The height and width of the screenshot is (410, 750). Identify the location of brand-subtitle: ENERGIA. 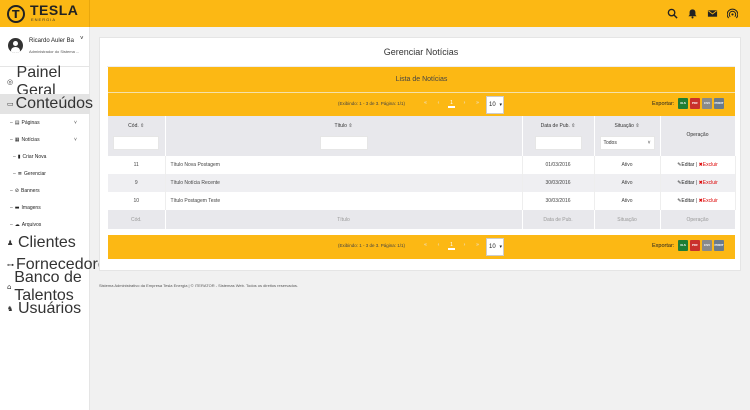
(44, 19).